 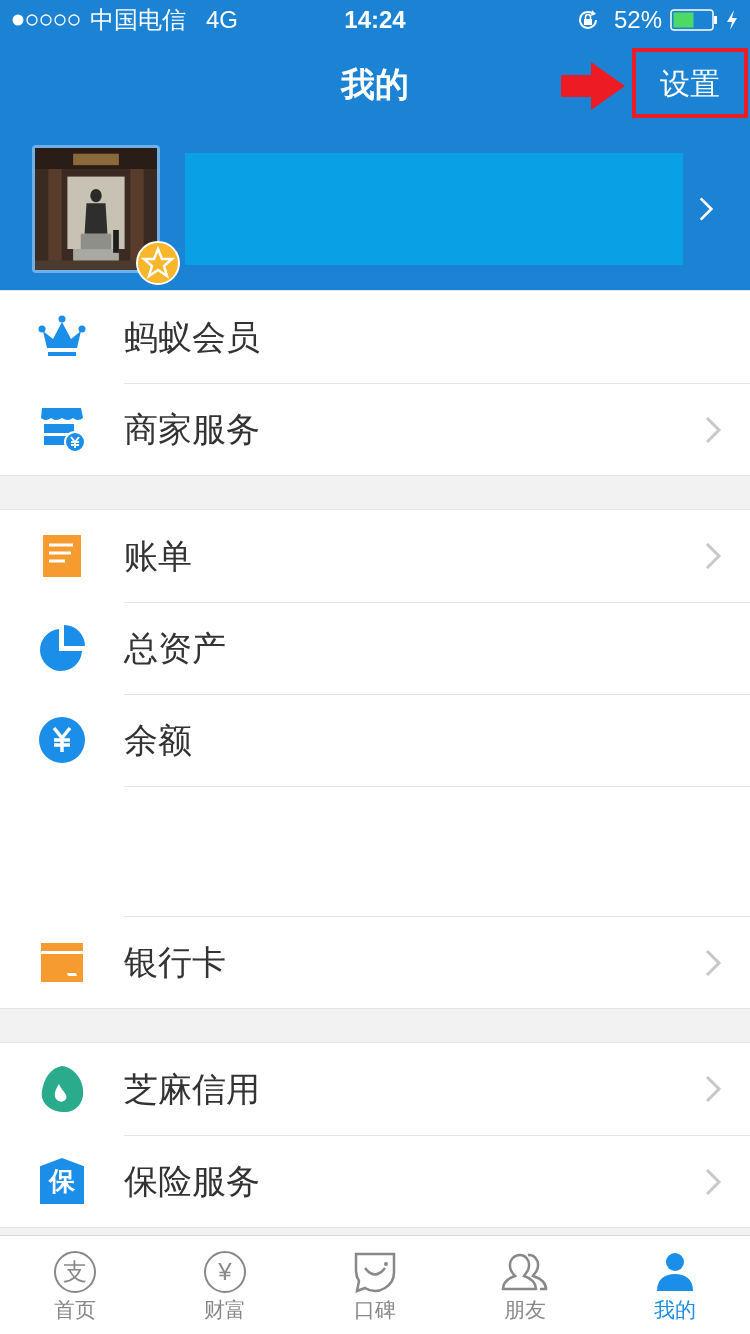 I want to click on alipay-icon: 支, so click(x=75, y=1271).